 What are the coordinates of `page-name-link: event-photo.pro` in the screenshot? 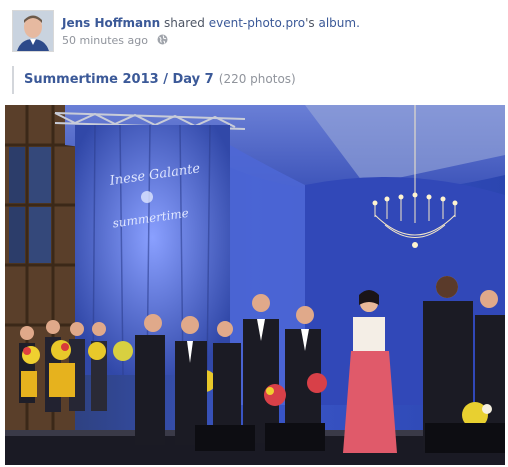 It's located at (257, 23).